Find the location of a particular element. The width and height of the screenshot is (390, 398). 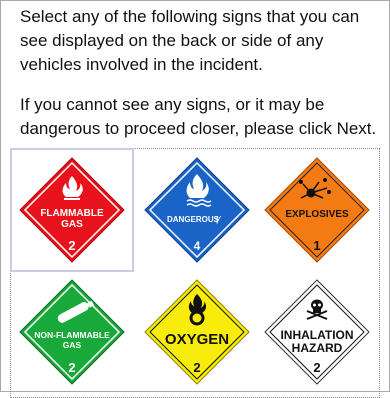

sign-option-explosives: EXPLOSIVES 1 is located at coordinates (317, 210).